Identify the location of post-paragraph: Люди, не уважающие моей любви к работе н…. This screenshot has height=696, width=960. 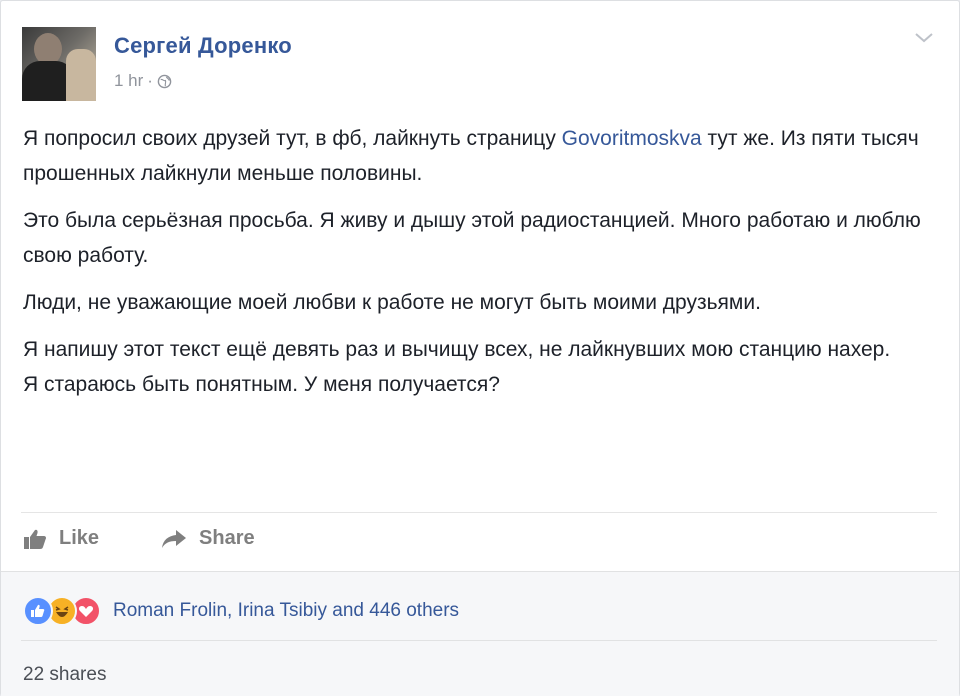
(392, 302).